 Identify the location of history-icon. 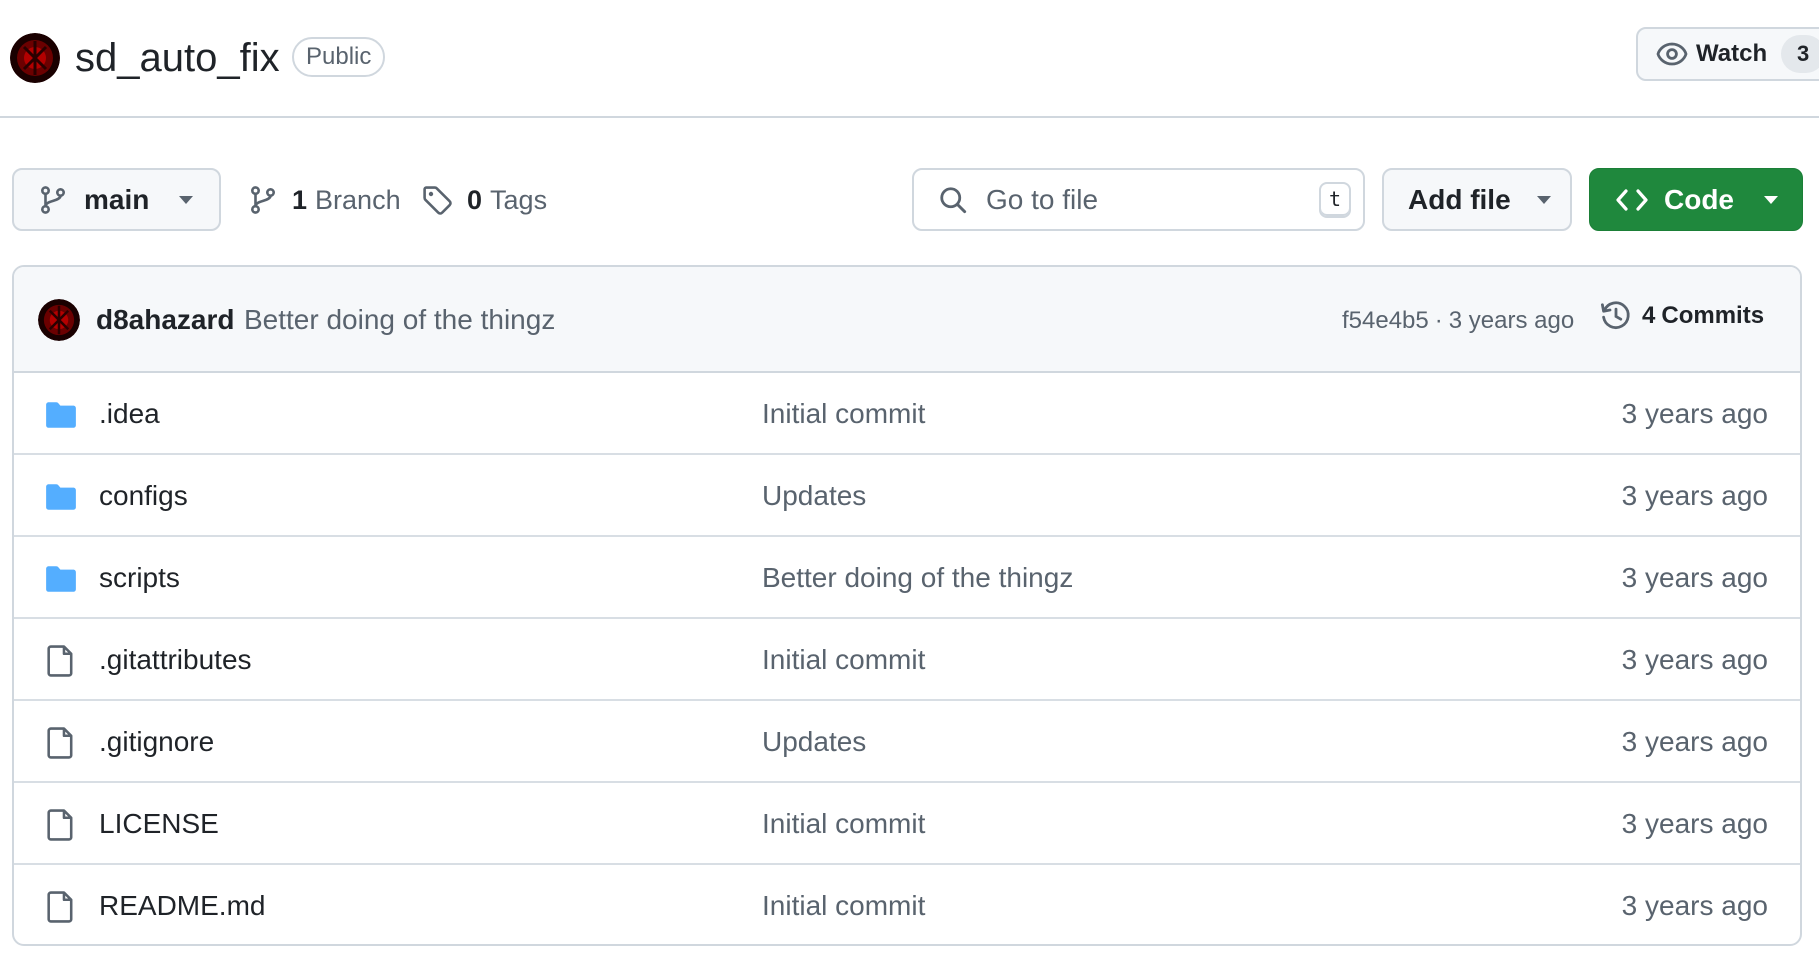
(1616, 316).